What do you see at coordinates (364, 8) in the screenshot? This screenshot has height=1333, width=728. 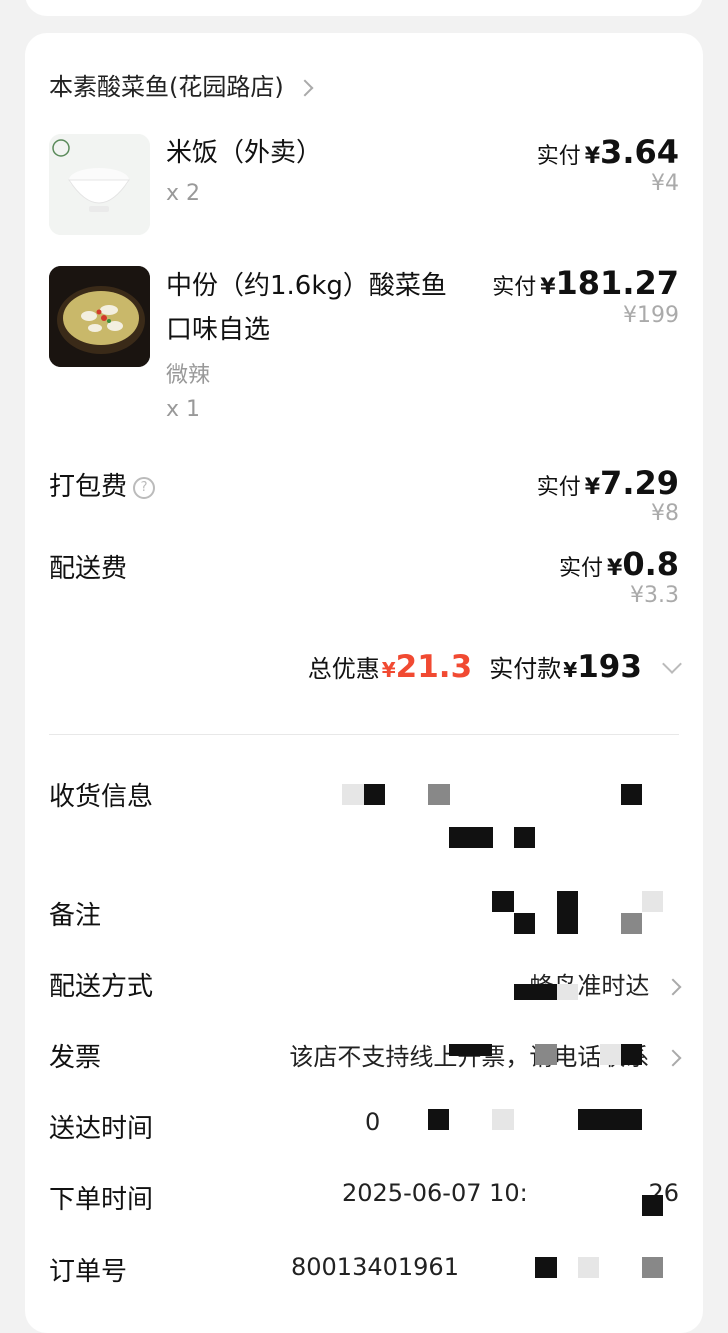 I see `previous-card` at bounding box center [364, 8].